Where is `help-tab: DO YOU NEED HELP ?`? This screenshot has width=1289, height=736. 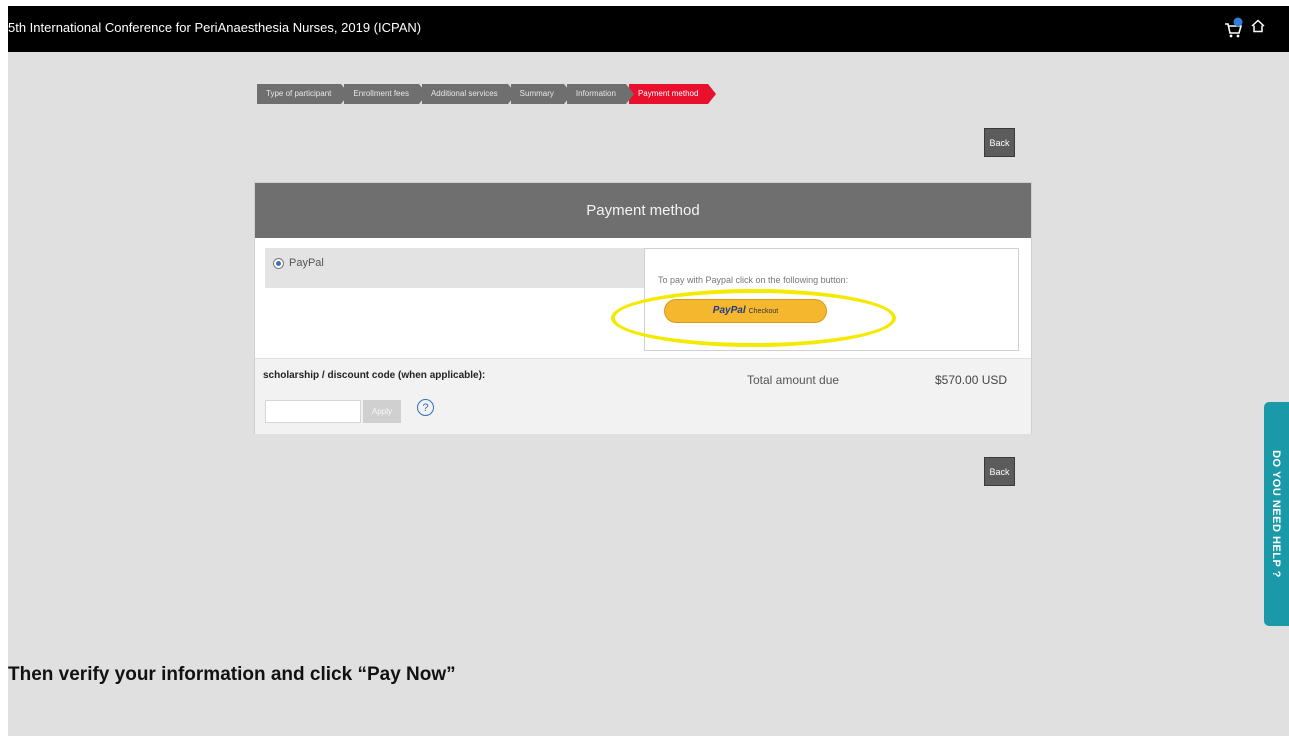 help-tab: DO YOU NEED HELP ? is located at coordinates (1276, 514).